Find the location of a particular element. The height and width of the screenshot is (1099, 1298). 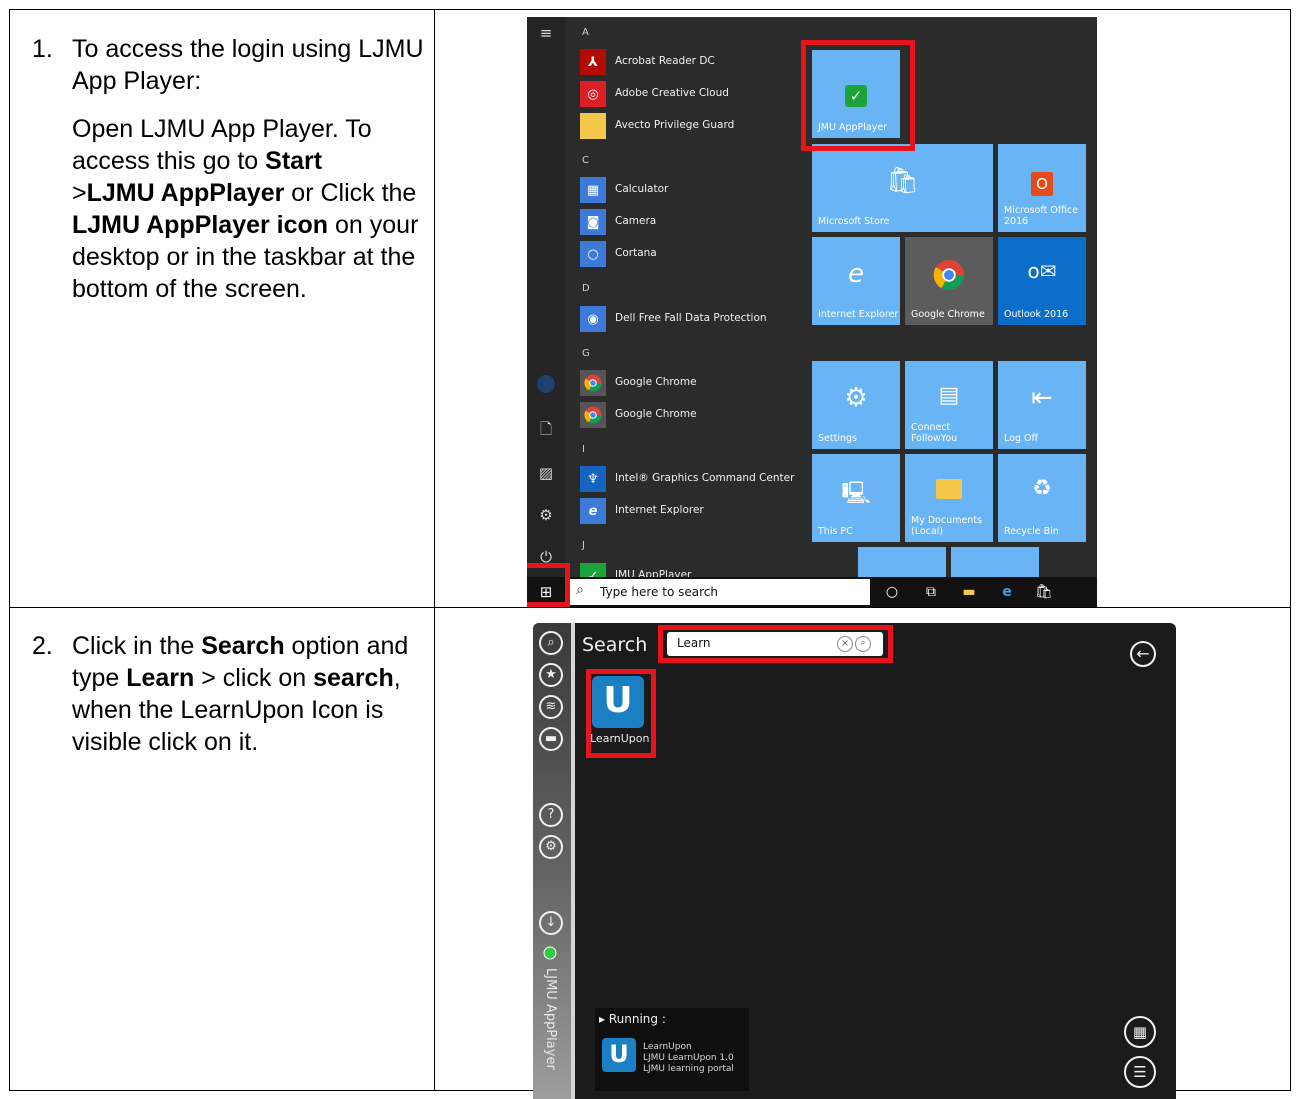

tile-microsoft-office: O Microsoft Office 2016 is located at coordinates (1042, 188).